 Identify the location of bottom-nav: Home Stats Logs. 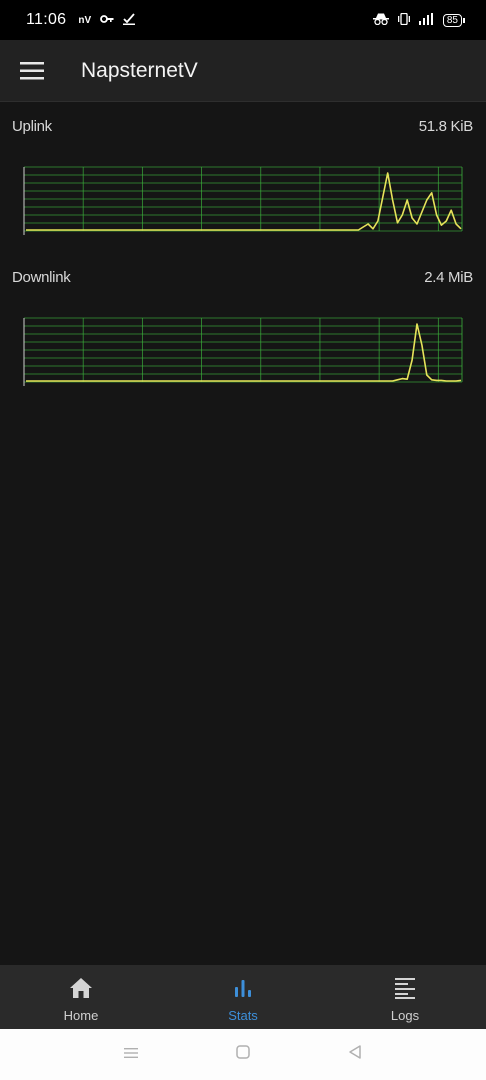
(243, 997).